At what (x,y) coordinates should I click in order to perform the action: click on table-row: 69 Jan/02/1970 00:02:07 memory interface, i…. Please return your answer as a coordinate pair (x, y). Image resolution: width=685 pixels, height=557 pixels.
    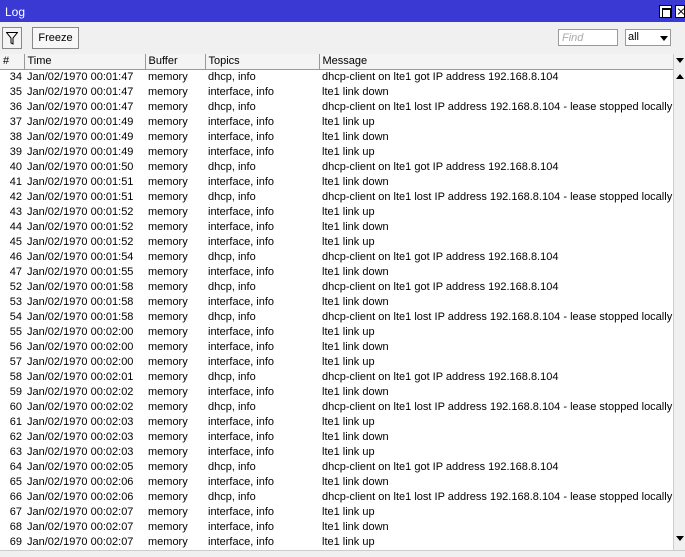
    Looking at the image, I should click on (336, 542).